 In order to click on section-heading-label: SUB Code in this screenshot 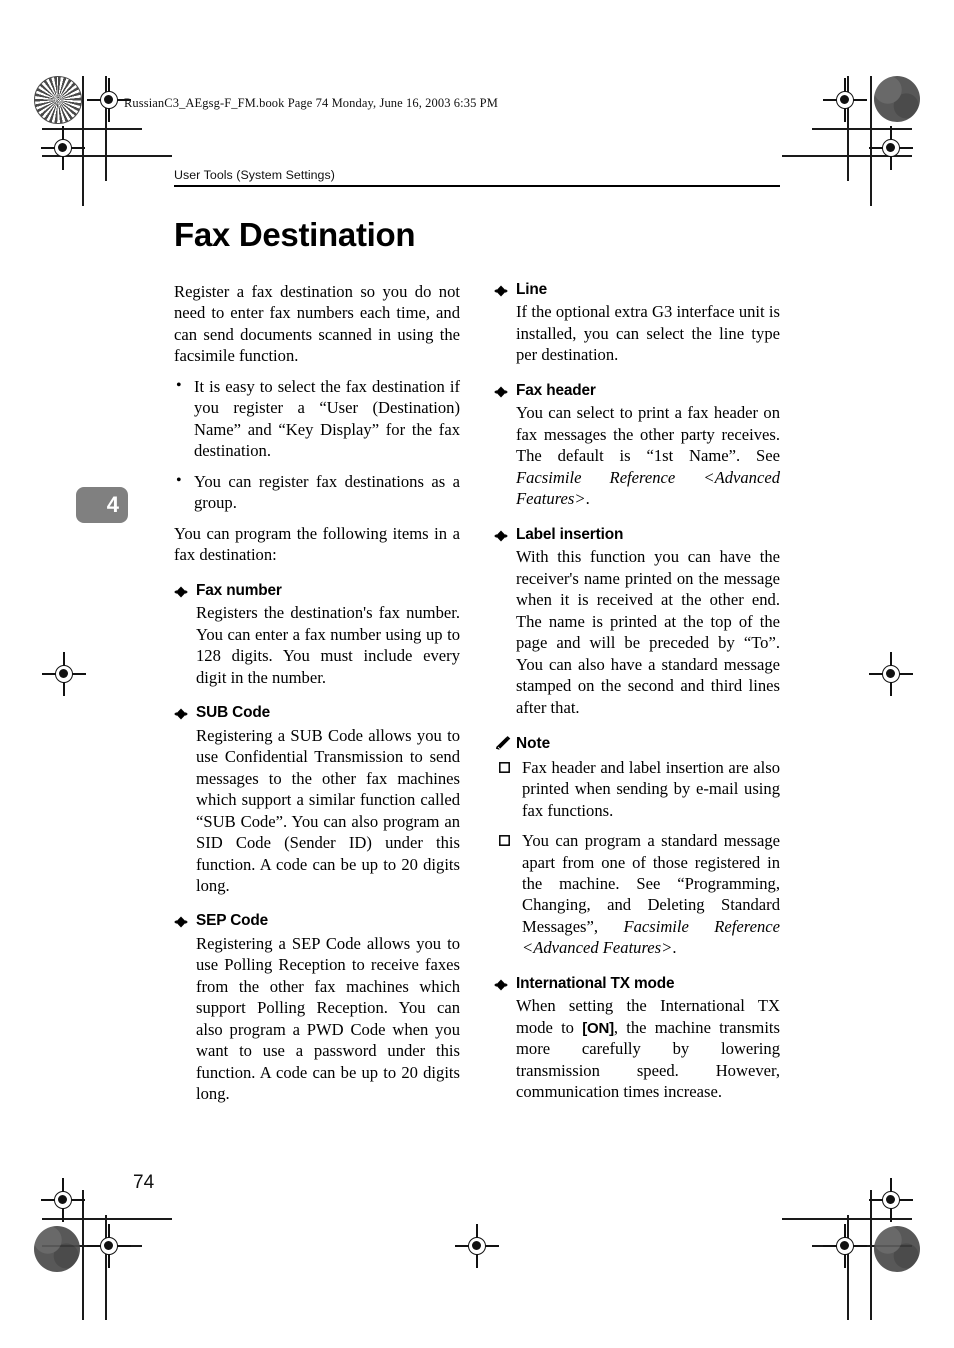, I will do `click(233, 713)`.